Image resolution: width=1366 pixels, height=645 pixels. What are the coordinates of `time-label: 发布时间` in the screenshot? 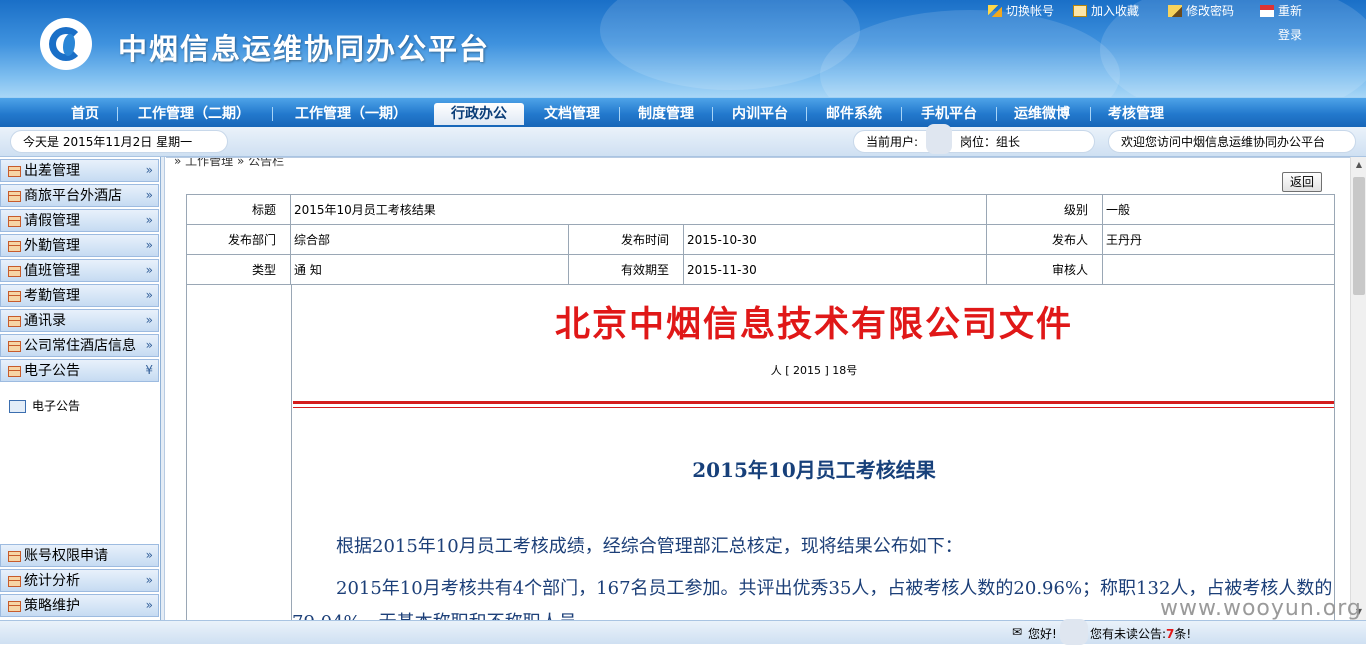 It's located at (626, 239).